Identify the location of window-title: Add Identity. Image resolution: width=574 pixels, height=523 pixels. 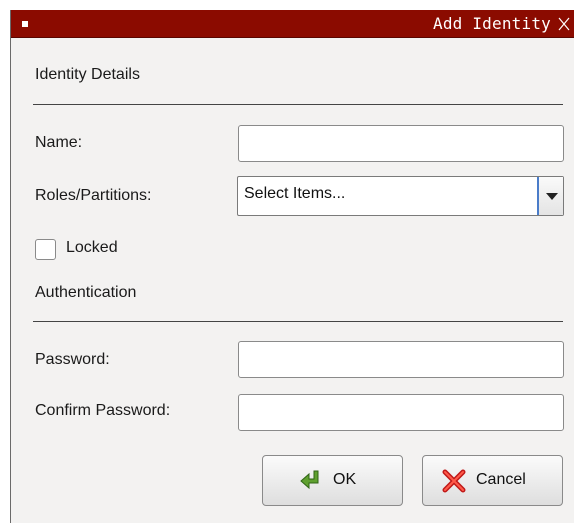
(492, 23).